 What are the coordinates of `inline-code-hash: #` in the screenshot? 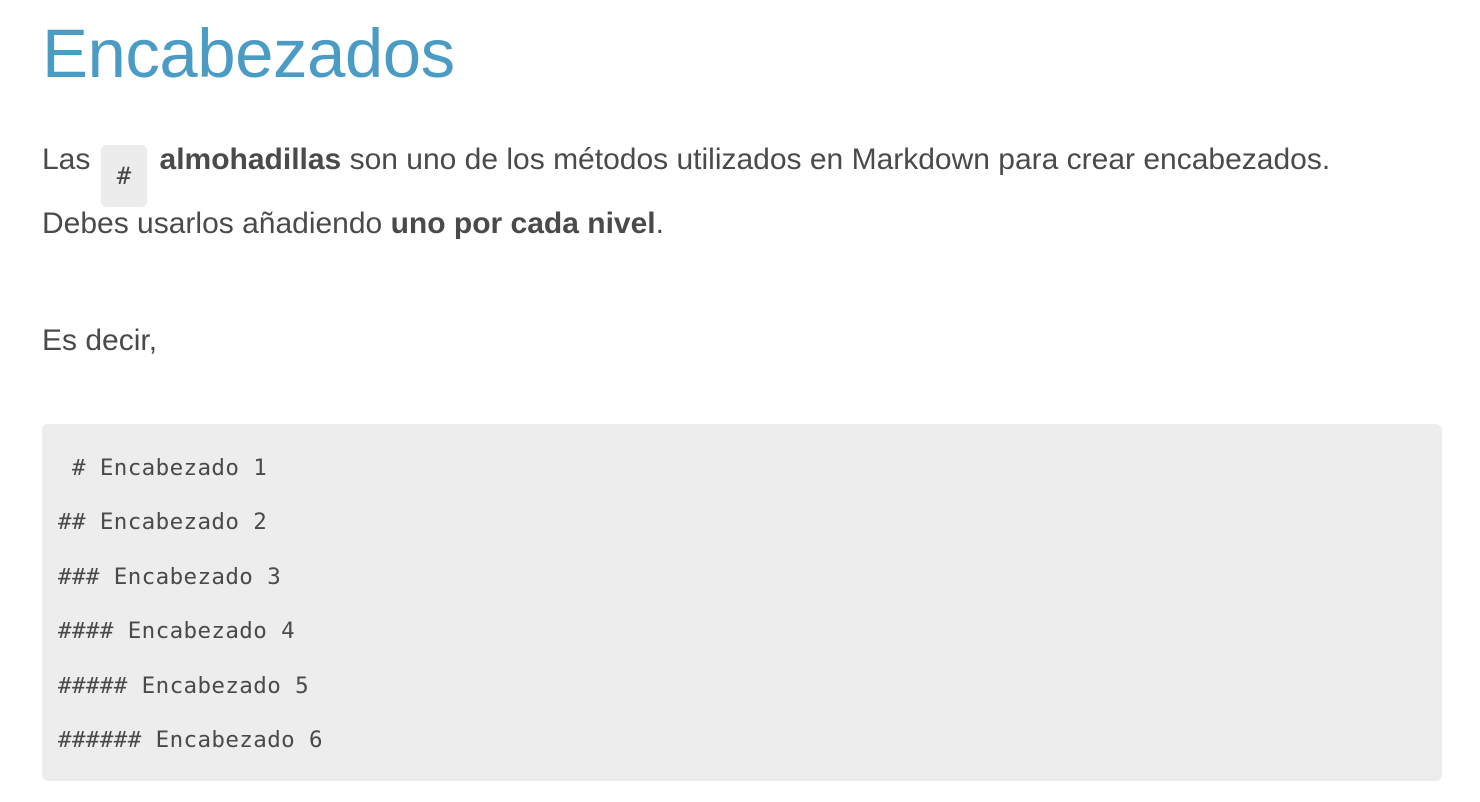 It's located at (124, 176).